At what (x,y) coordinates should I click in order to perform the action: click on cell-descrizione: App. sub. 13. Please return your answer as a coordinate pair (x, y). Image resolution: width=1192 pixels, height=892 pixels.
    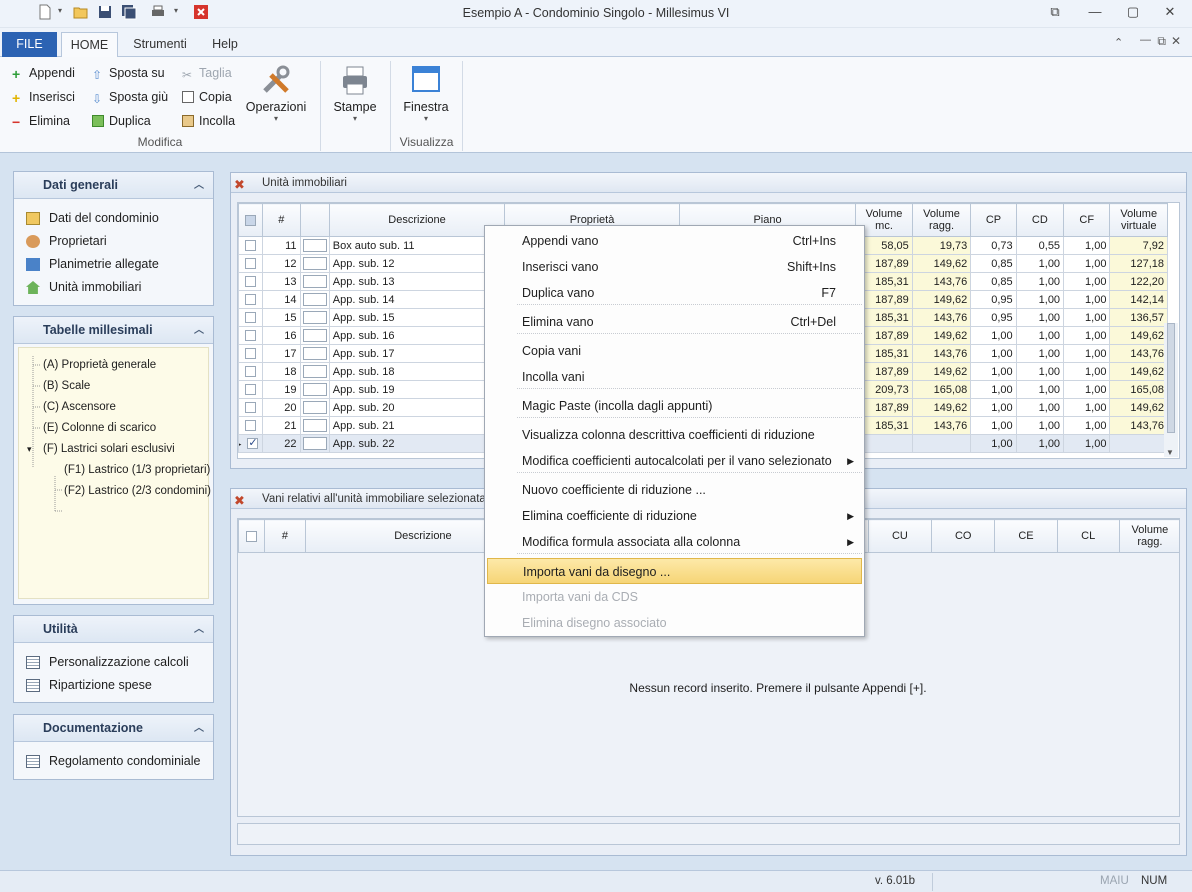
    Looking at the image, I should click on (417, 281).